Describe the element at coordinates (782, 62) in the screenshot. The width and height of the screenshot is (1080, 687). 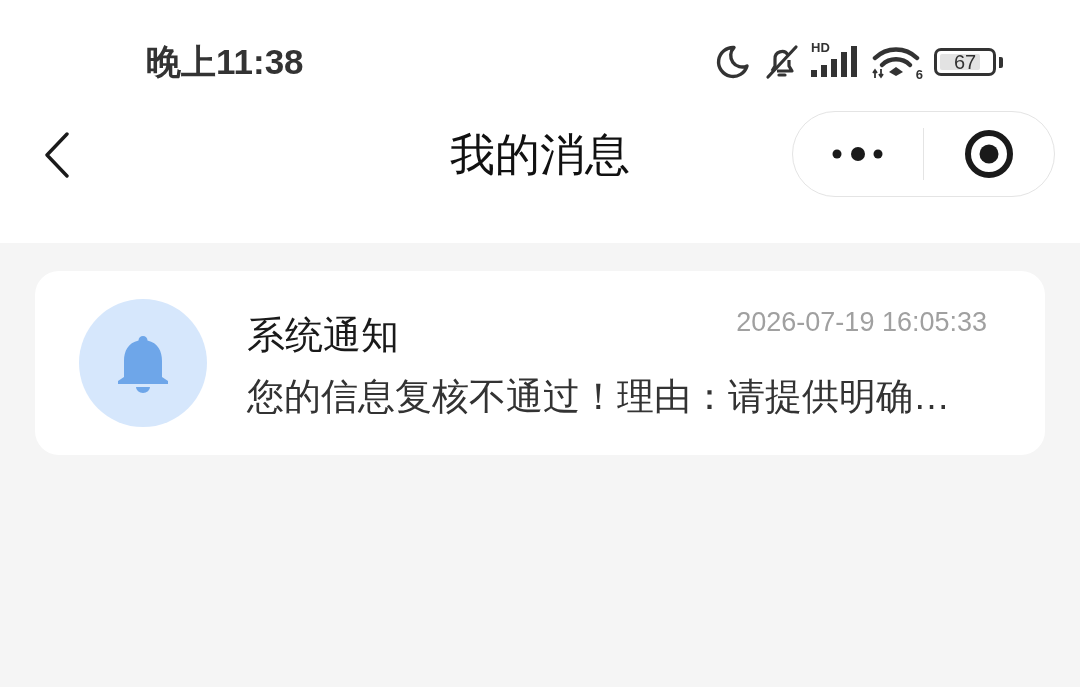
I see `bell-off-icon` at that location.